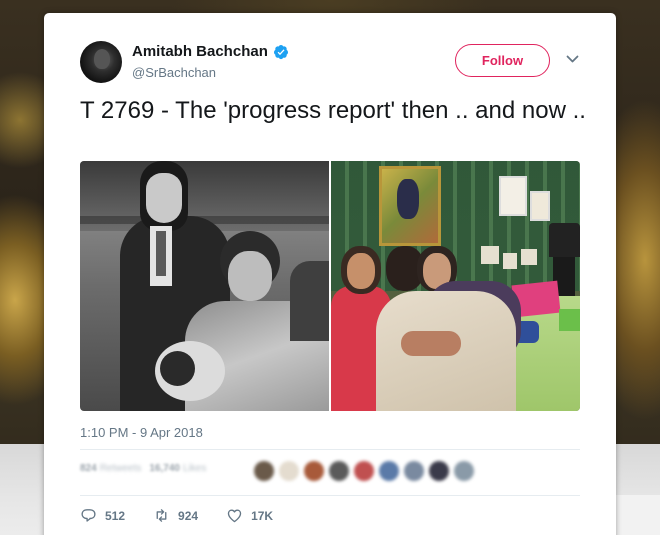 Image resolution: width=660 pixels, height=535 pixels. What do you see at coordinates (115, 515) in the screenshot?
I see `reply-count: 512` at bounding box center [115, 515].